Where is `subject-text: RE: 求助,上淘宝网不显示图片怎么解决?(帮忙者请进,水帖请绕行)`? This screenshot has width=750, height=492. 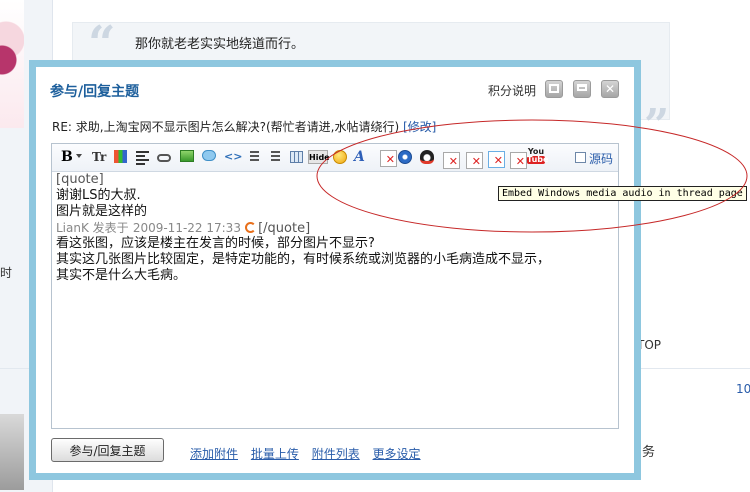 subject-text: RE: 求助,上淘宝网不显示图片怎么解决?(帮忙者请进,水帖请绕行) is located at coordinates (226, 127).